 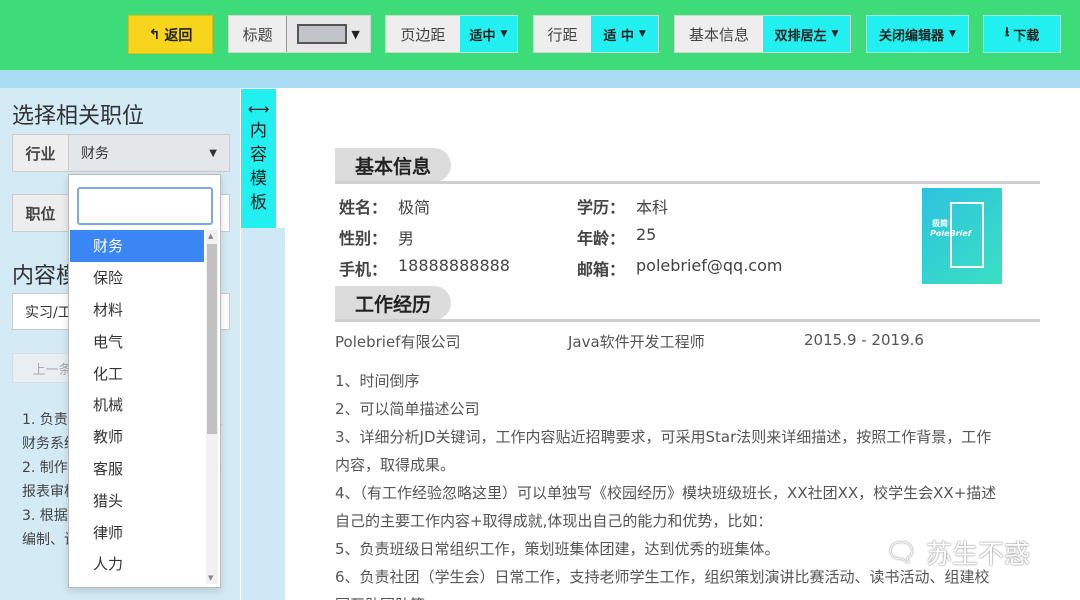 I want to click on dropdown-option: 猎头, so click(x=137, y=500).